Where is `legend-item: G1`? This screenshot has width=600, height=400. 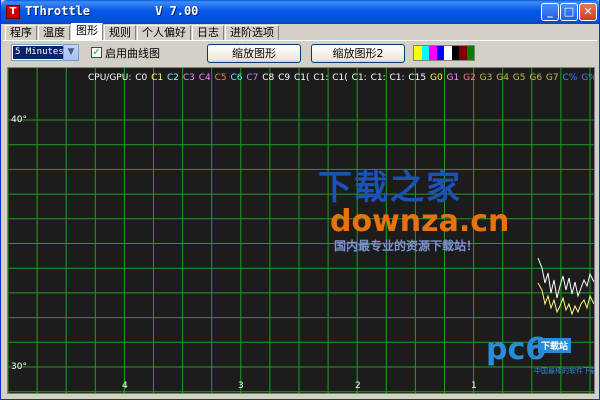
legend-item: G1 is located at coordinates (454, 78).